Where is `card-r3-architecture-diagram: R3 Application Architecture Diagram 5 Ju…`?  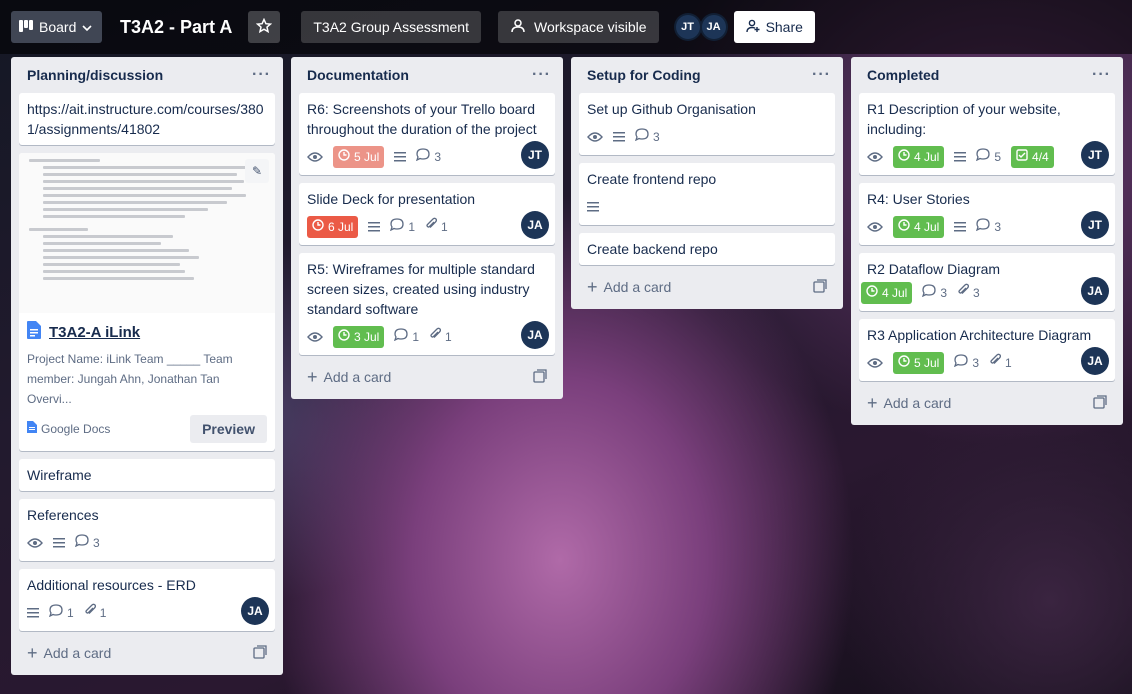
card-r3-architecture-diagram: R3 Application Architecture Diagram 5 Ju… is located at coordinates (987, 350).